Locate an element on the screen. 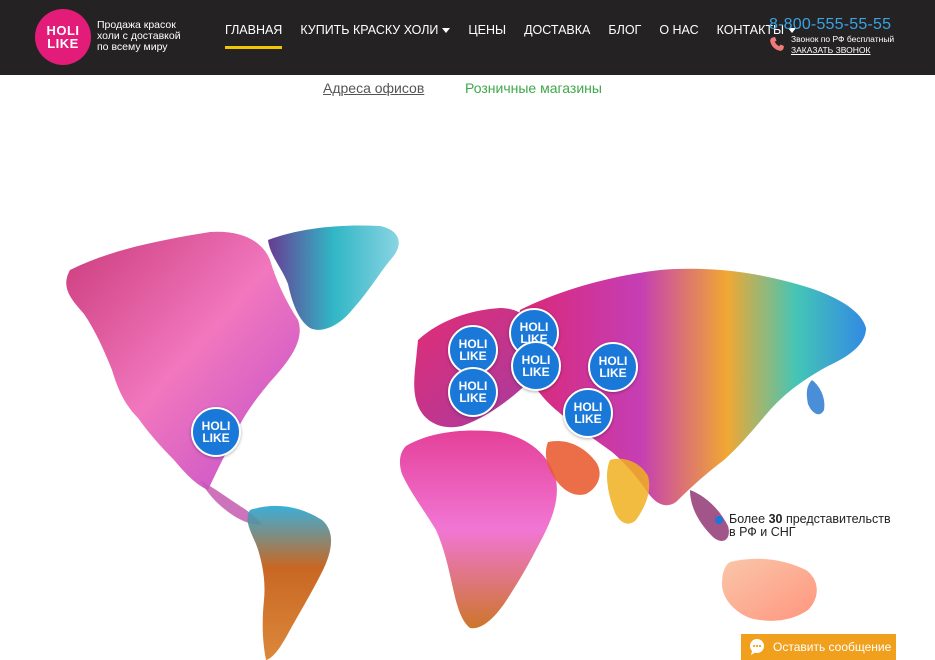 Image resolution: width=935 pixels, height=660 pixels. nav-item-home: Главная is located at coordinates (254, 35).